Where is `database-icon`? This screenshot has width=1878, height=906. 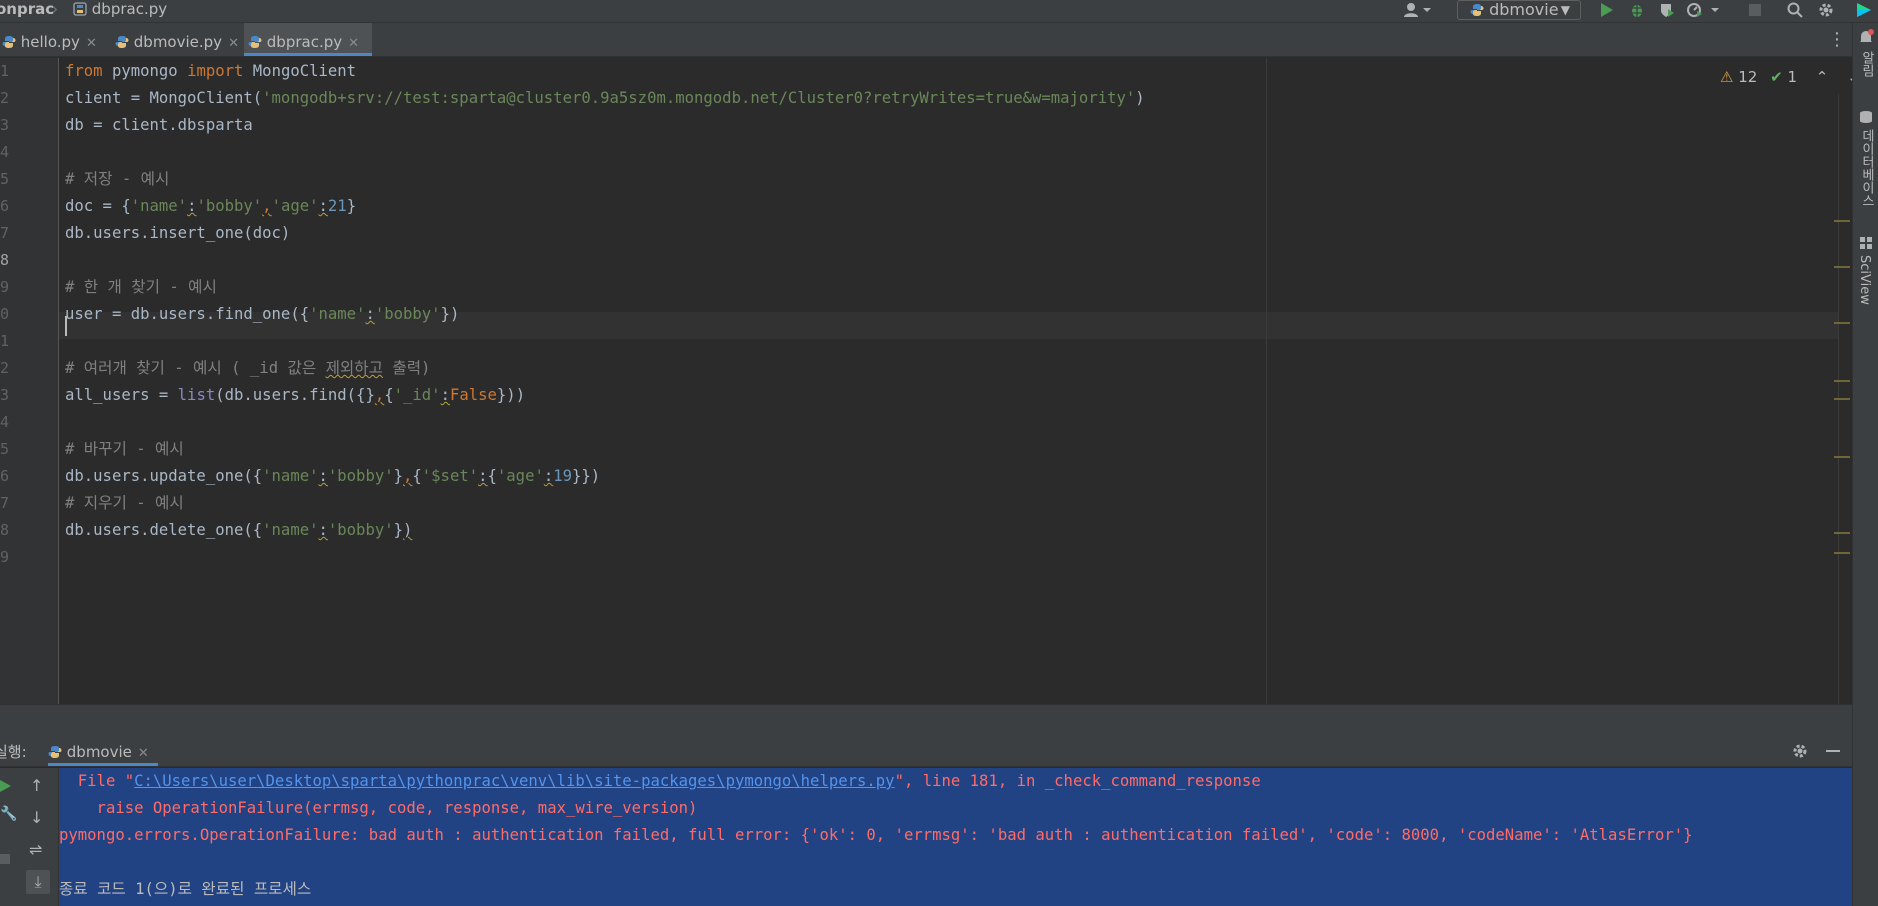 database-icon is located at coordinates (1866, 118).